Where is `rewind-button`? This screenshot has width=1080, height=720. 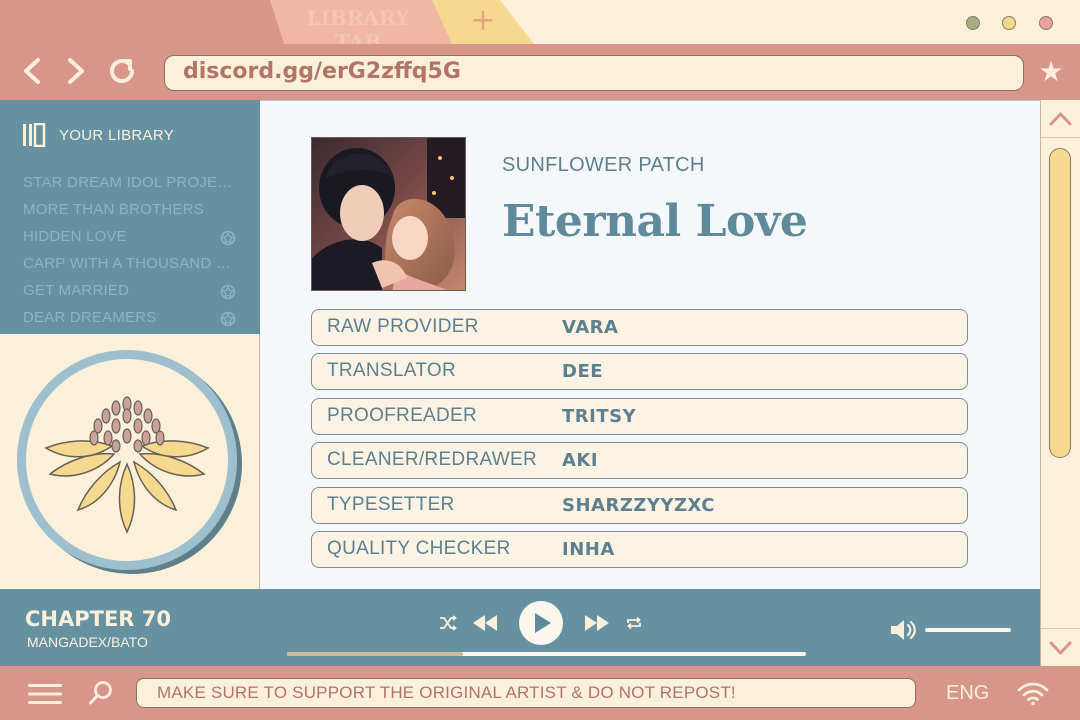
rewind-button is located at coordinates (485, 623).